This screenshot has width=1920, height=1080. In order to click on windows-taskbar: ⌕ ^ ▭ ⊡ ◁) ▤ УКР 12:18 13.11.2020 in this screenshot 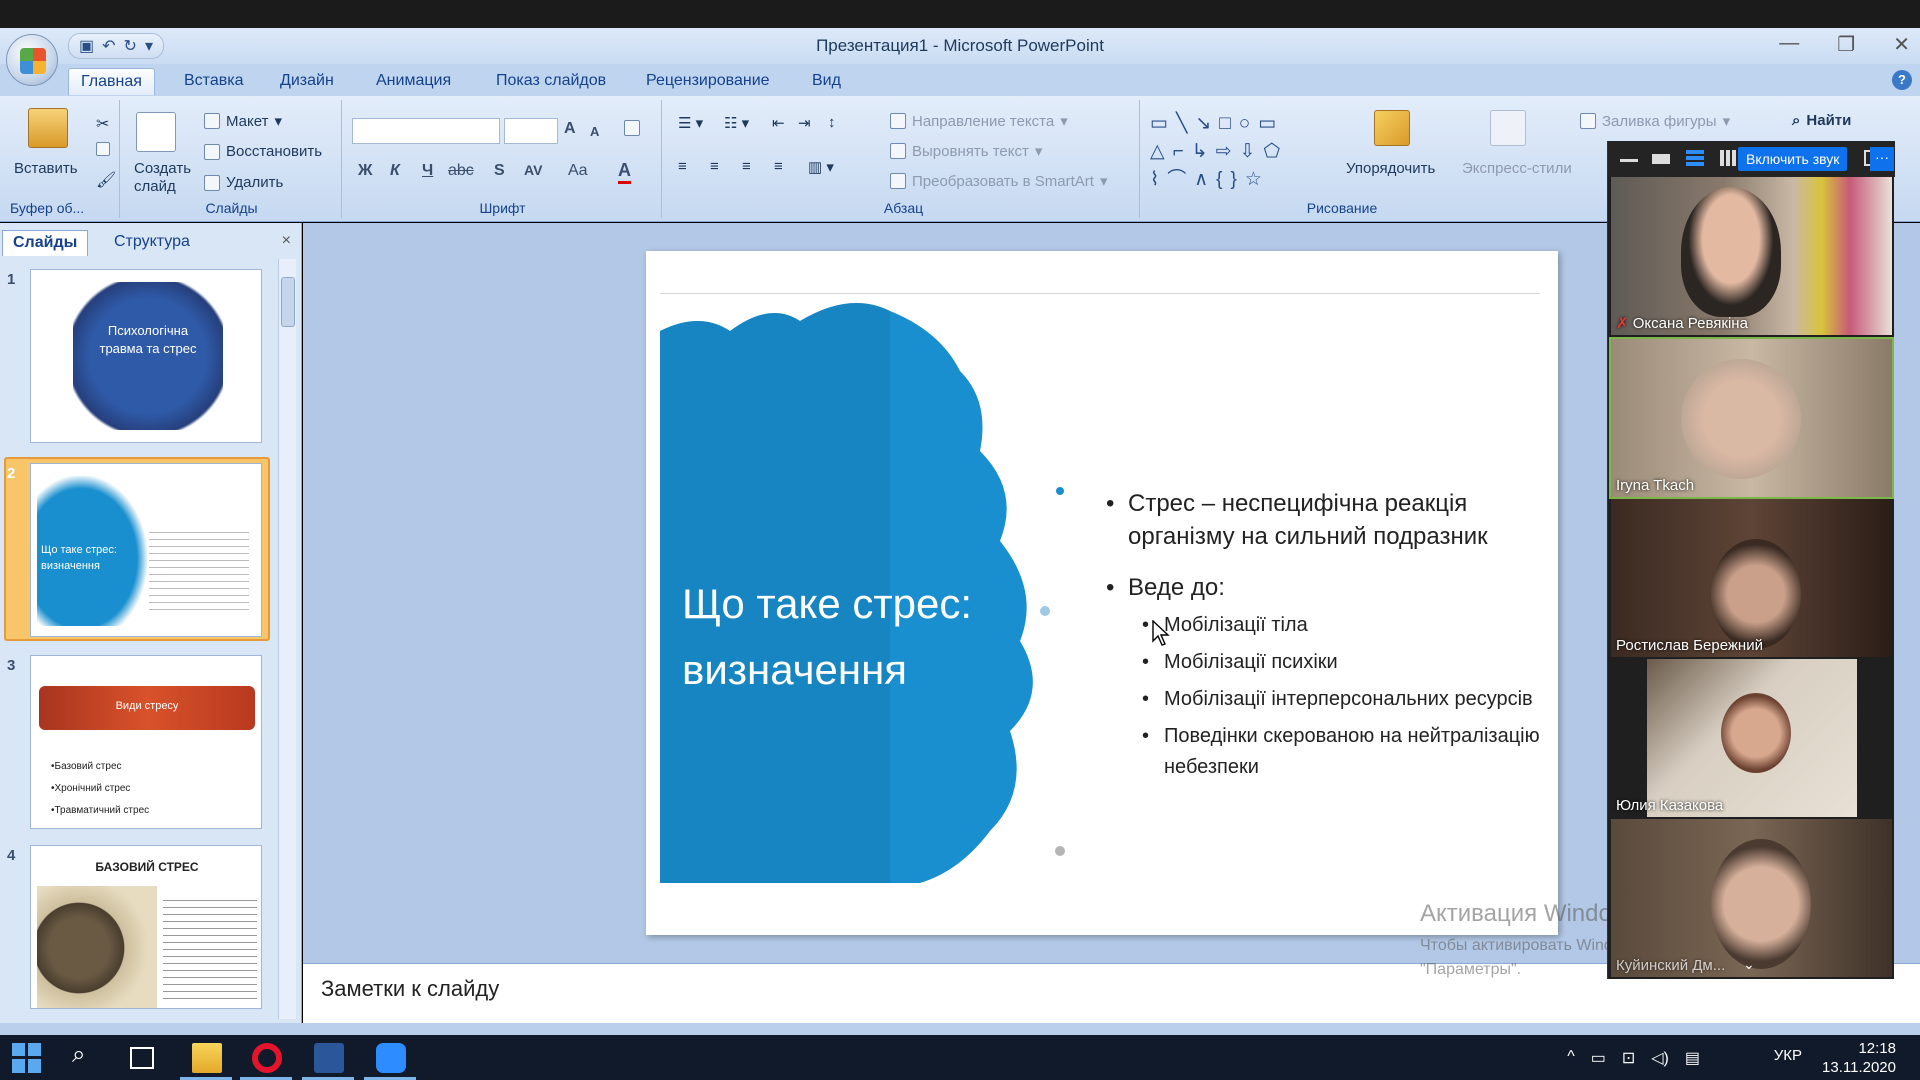, I will do `click(960, 1057)`.